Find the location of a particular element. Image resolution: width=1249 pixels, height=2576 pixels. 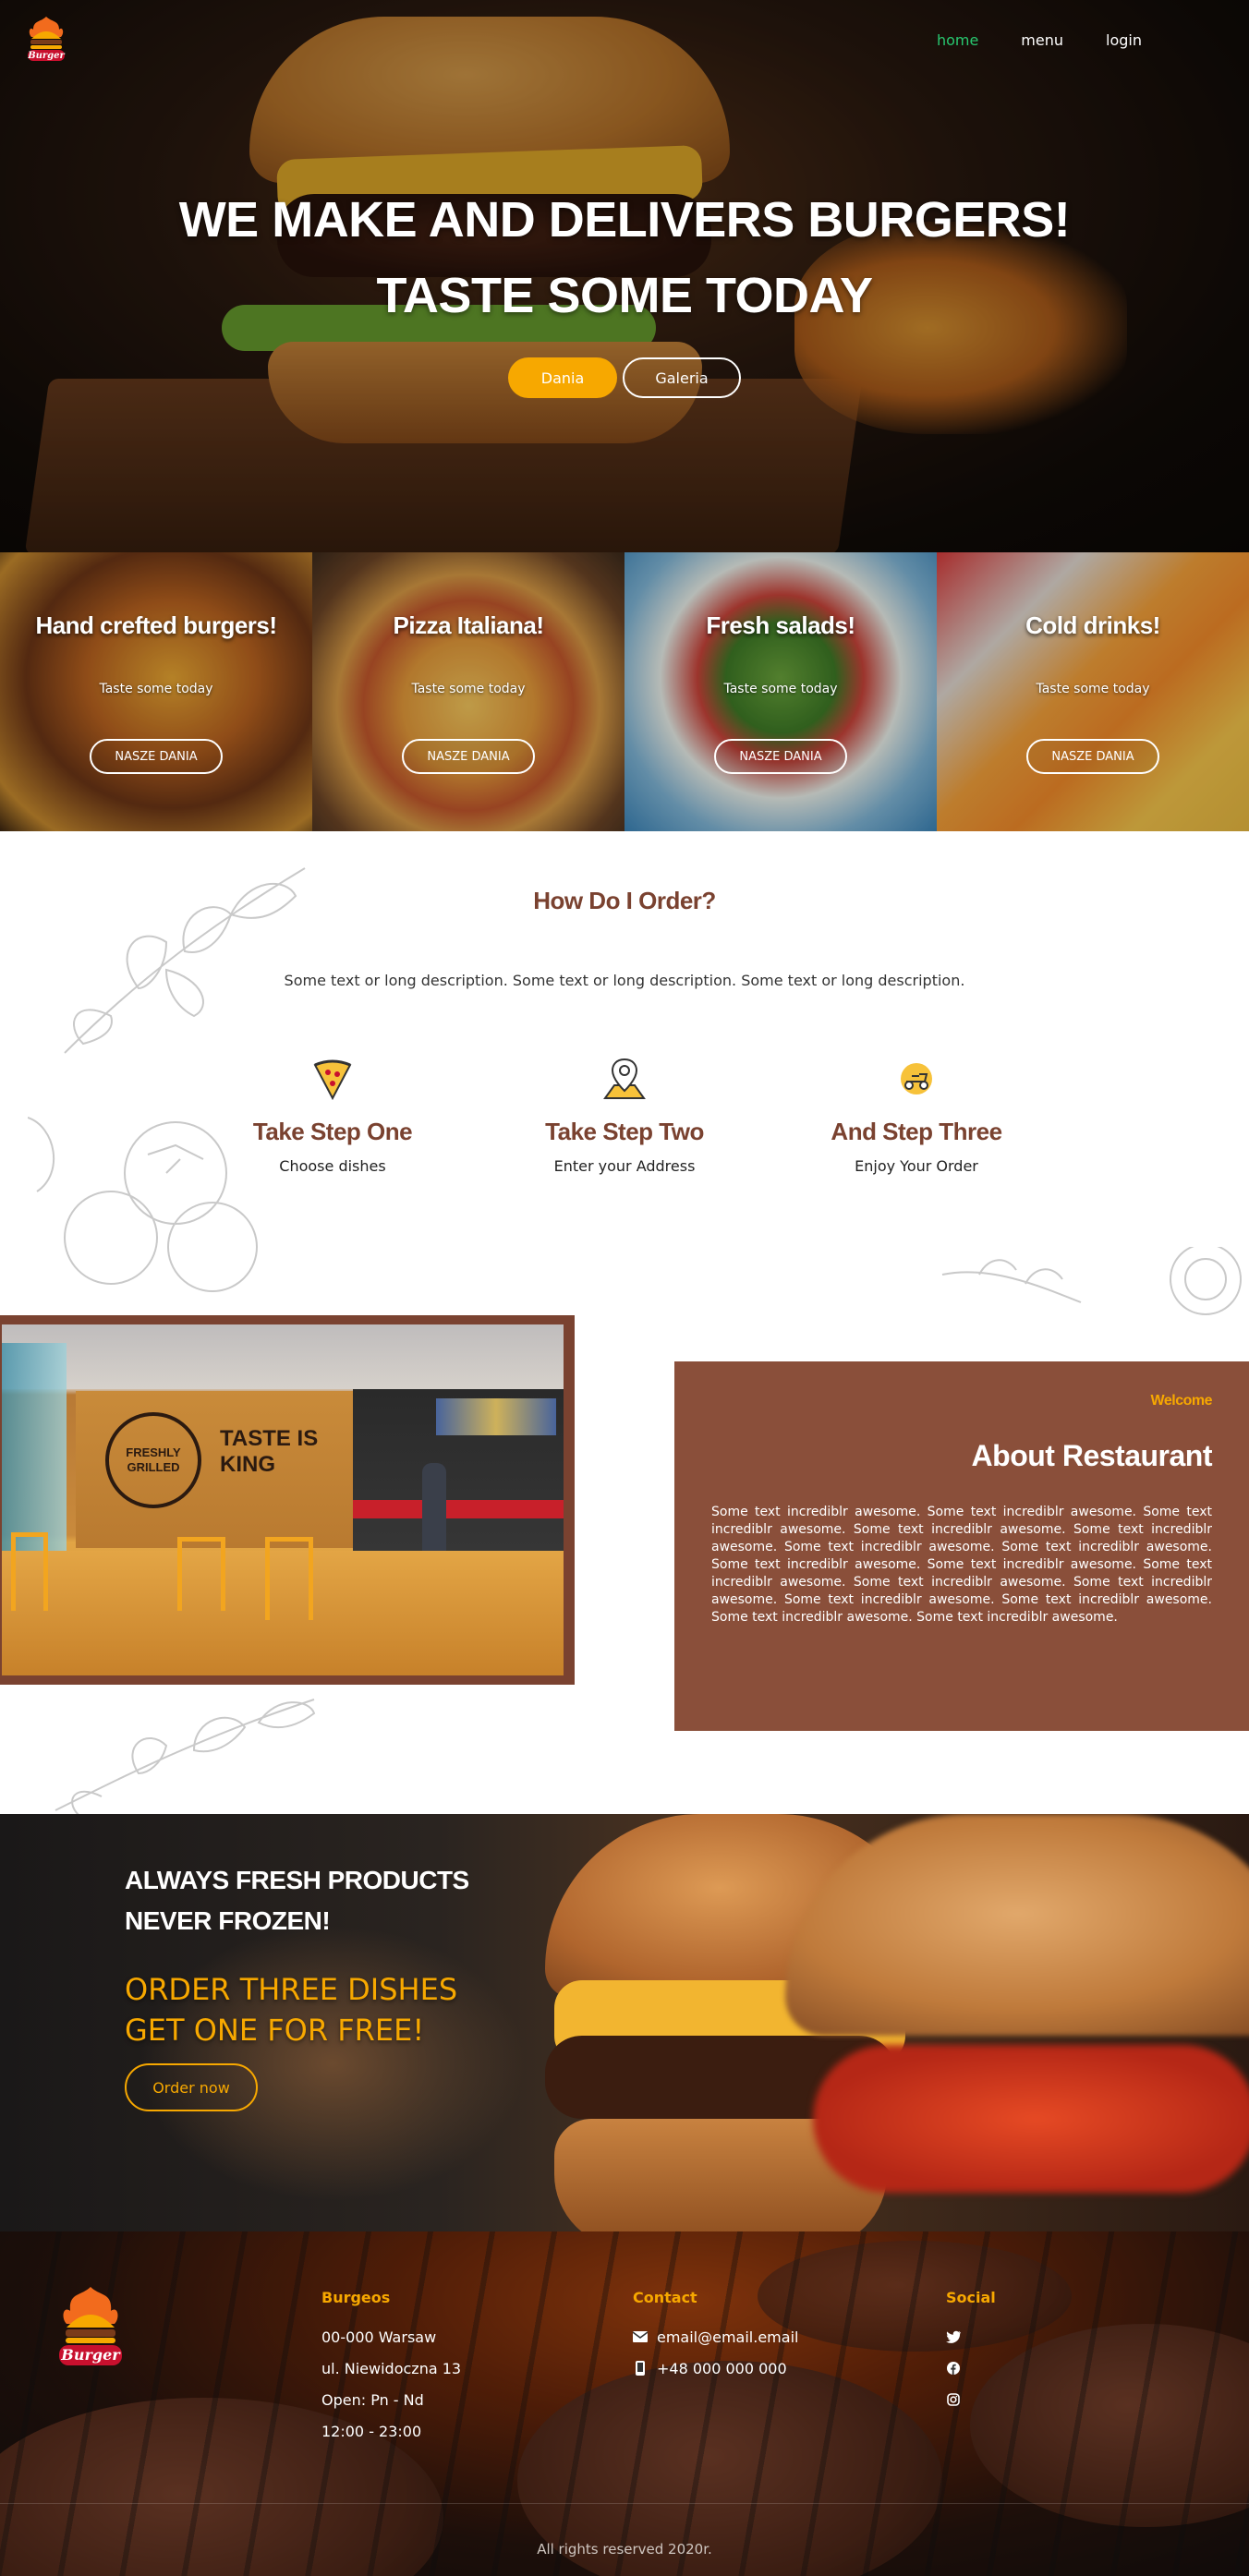

footer-hours-value: 12:00 - 23:00 is located at coordinates (372, 2431).